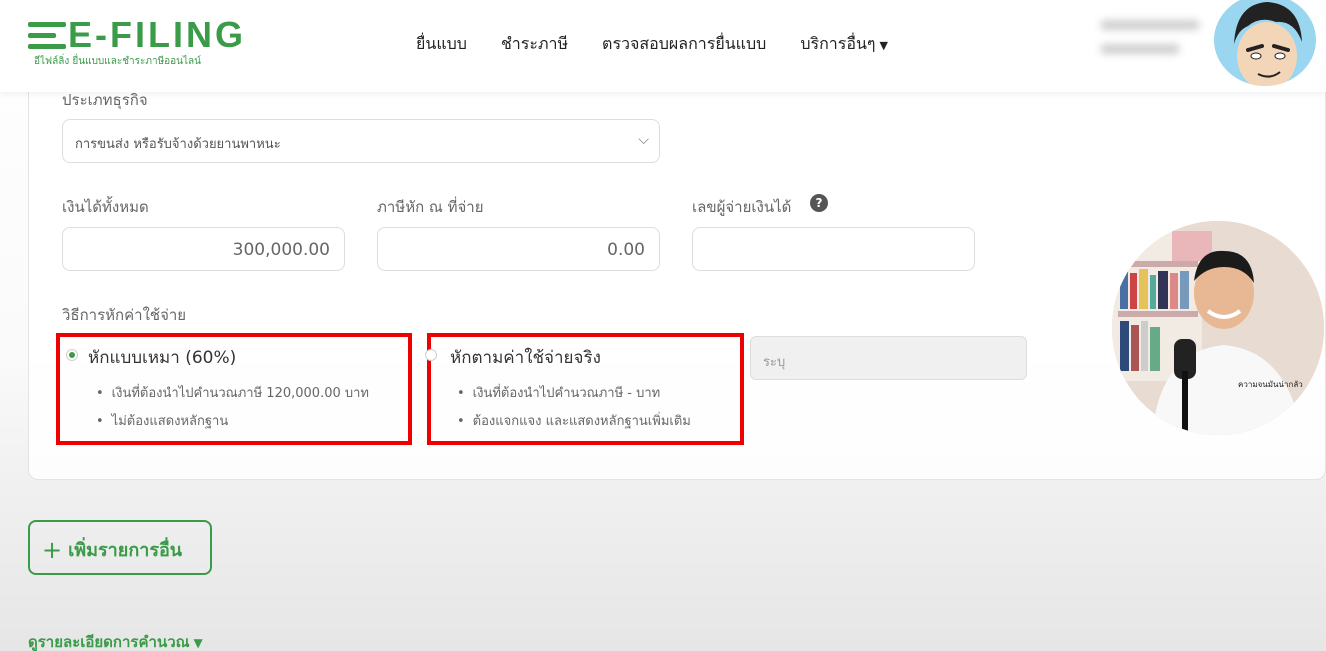 This screenshot has height=651, width=1326. Describe the element at coordinates (684, 44) in the screenshot. I see `nav-check-status: ตรวจสอบผลการยื่นแบบ` at that location.